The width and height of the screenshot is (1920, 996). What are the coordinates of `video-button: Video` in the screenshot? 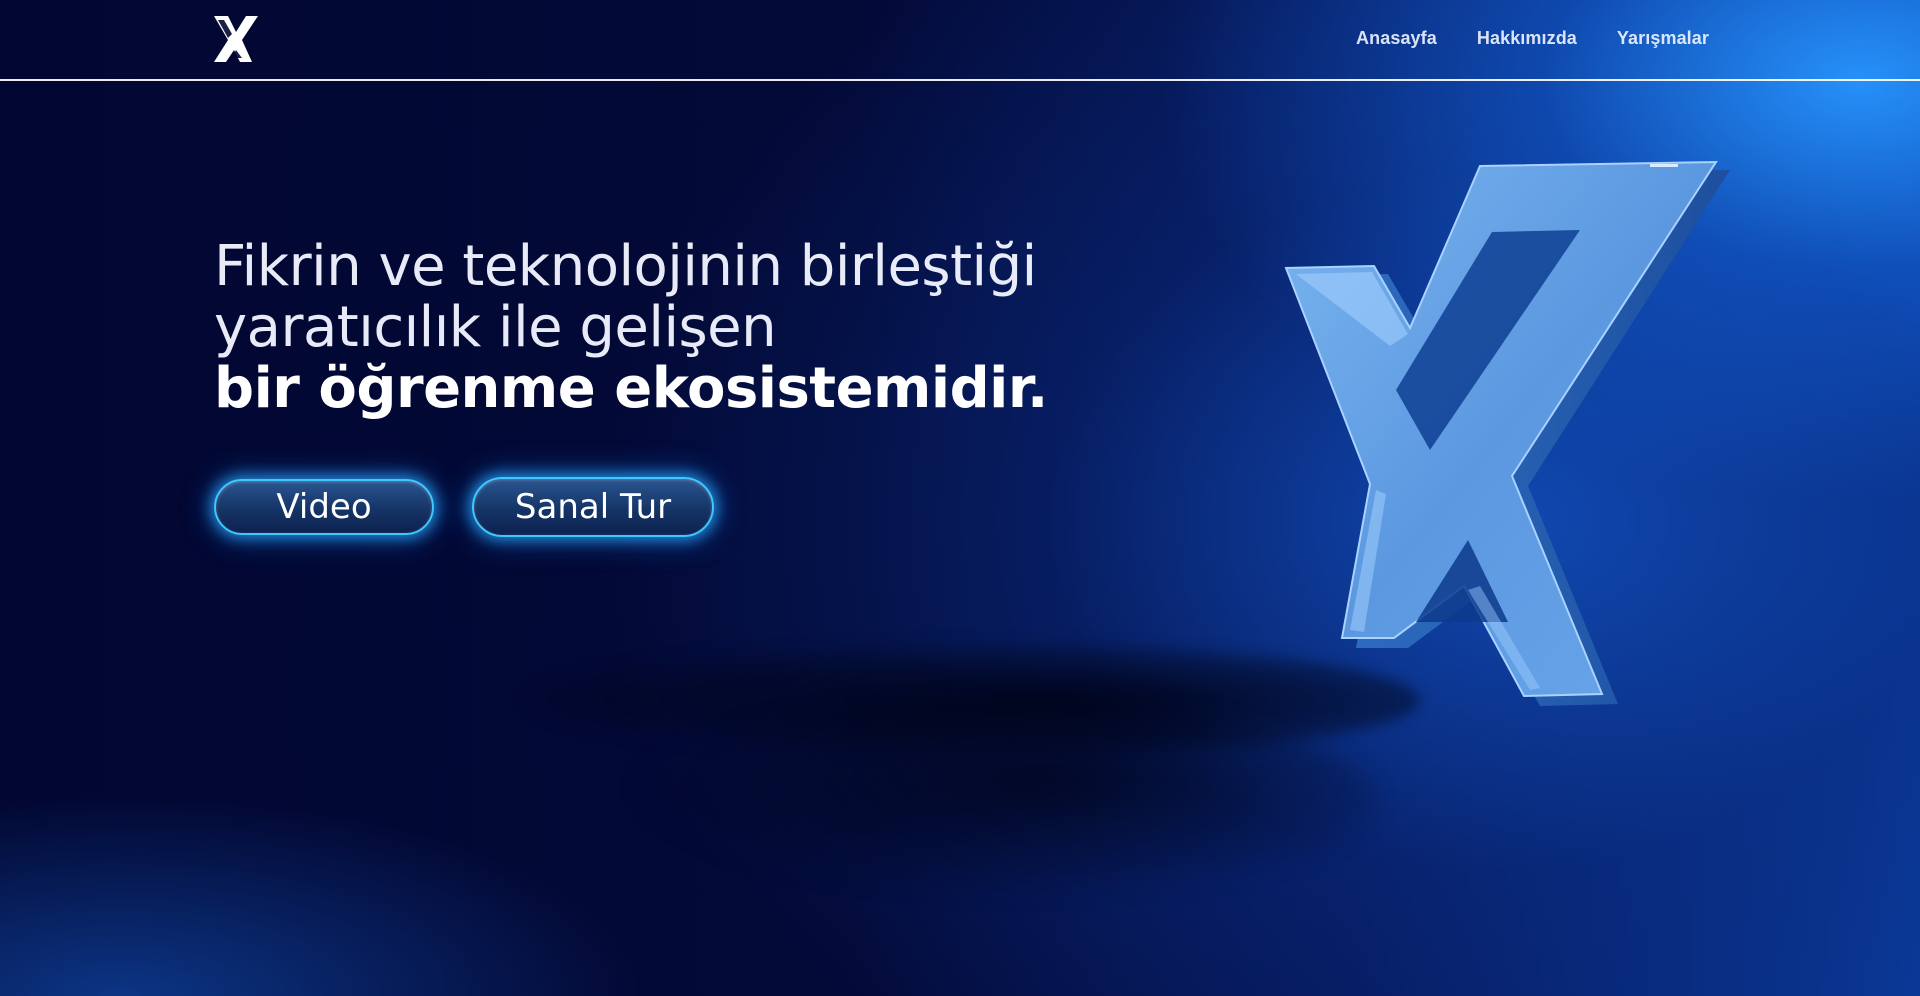 It's located at (324, 507).